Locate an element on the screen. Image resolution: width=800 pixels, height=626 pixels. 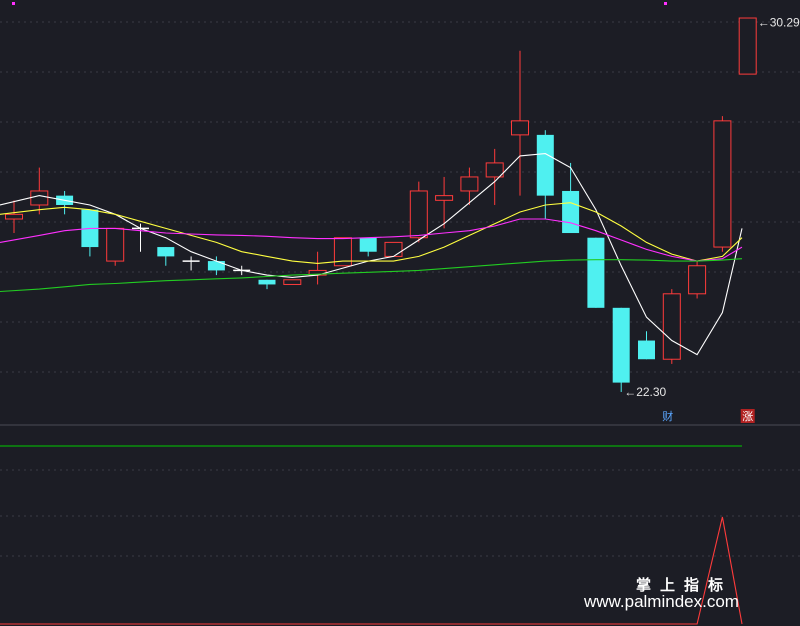
price-annotation: ←30.29 is located at coordinates (779, 22).